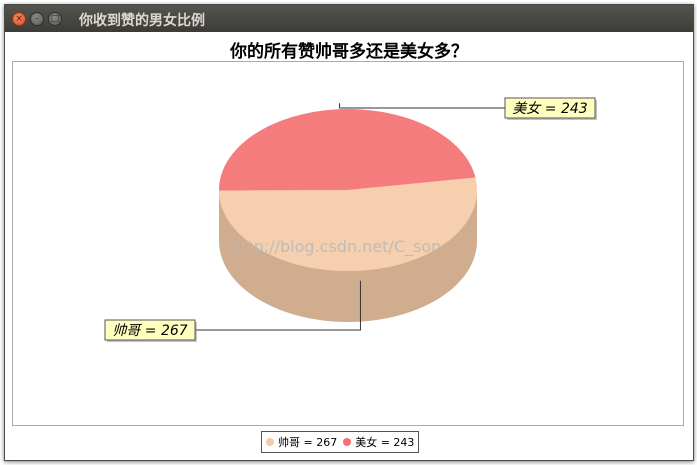  What do you see at coordinates (422, 106) in the screenshot?
I see `label-leader-line` at bounding box center [422, 106].